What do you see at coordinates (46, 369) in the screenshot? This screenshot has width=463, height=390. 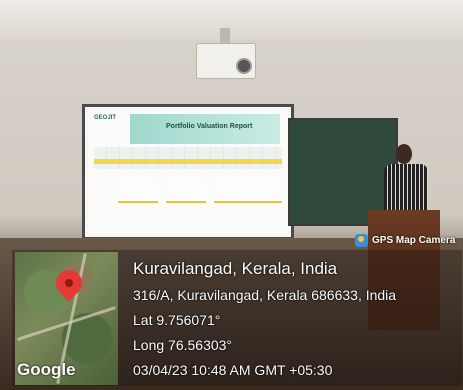 I see `google-logo: Google` at bounding box center [46, 369].